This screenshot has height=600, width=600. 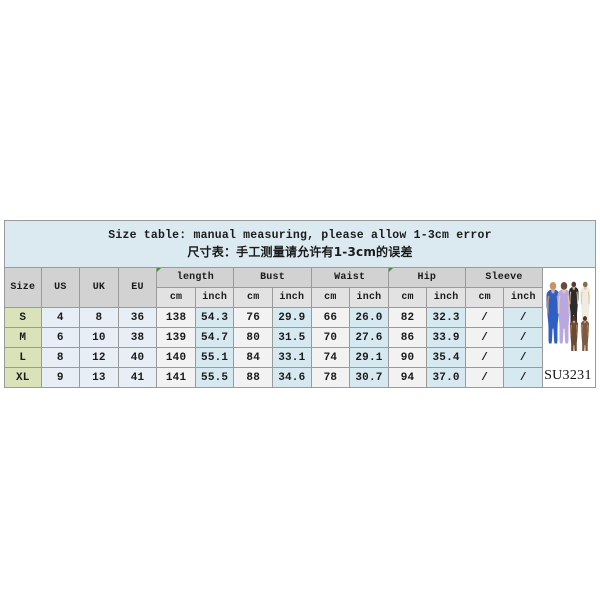 What do you see at coordinates (99, 357) in the screenshot?
I see `row-uk: 12` at bounding box center [99, 357].